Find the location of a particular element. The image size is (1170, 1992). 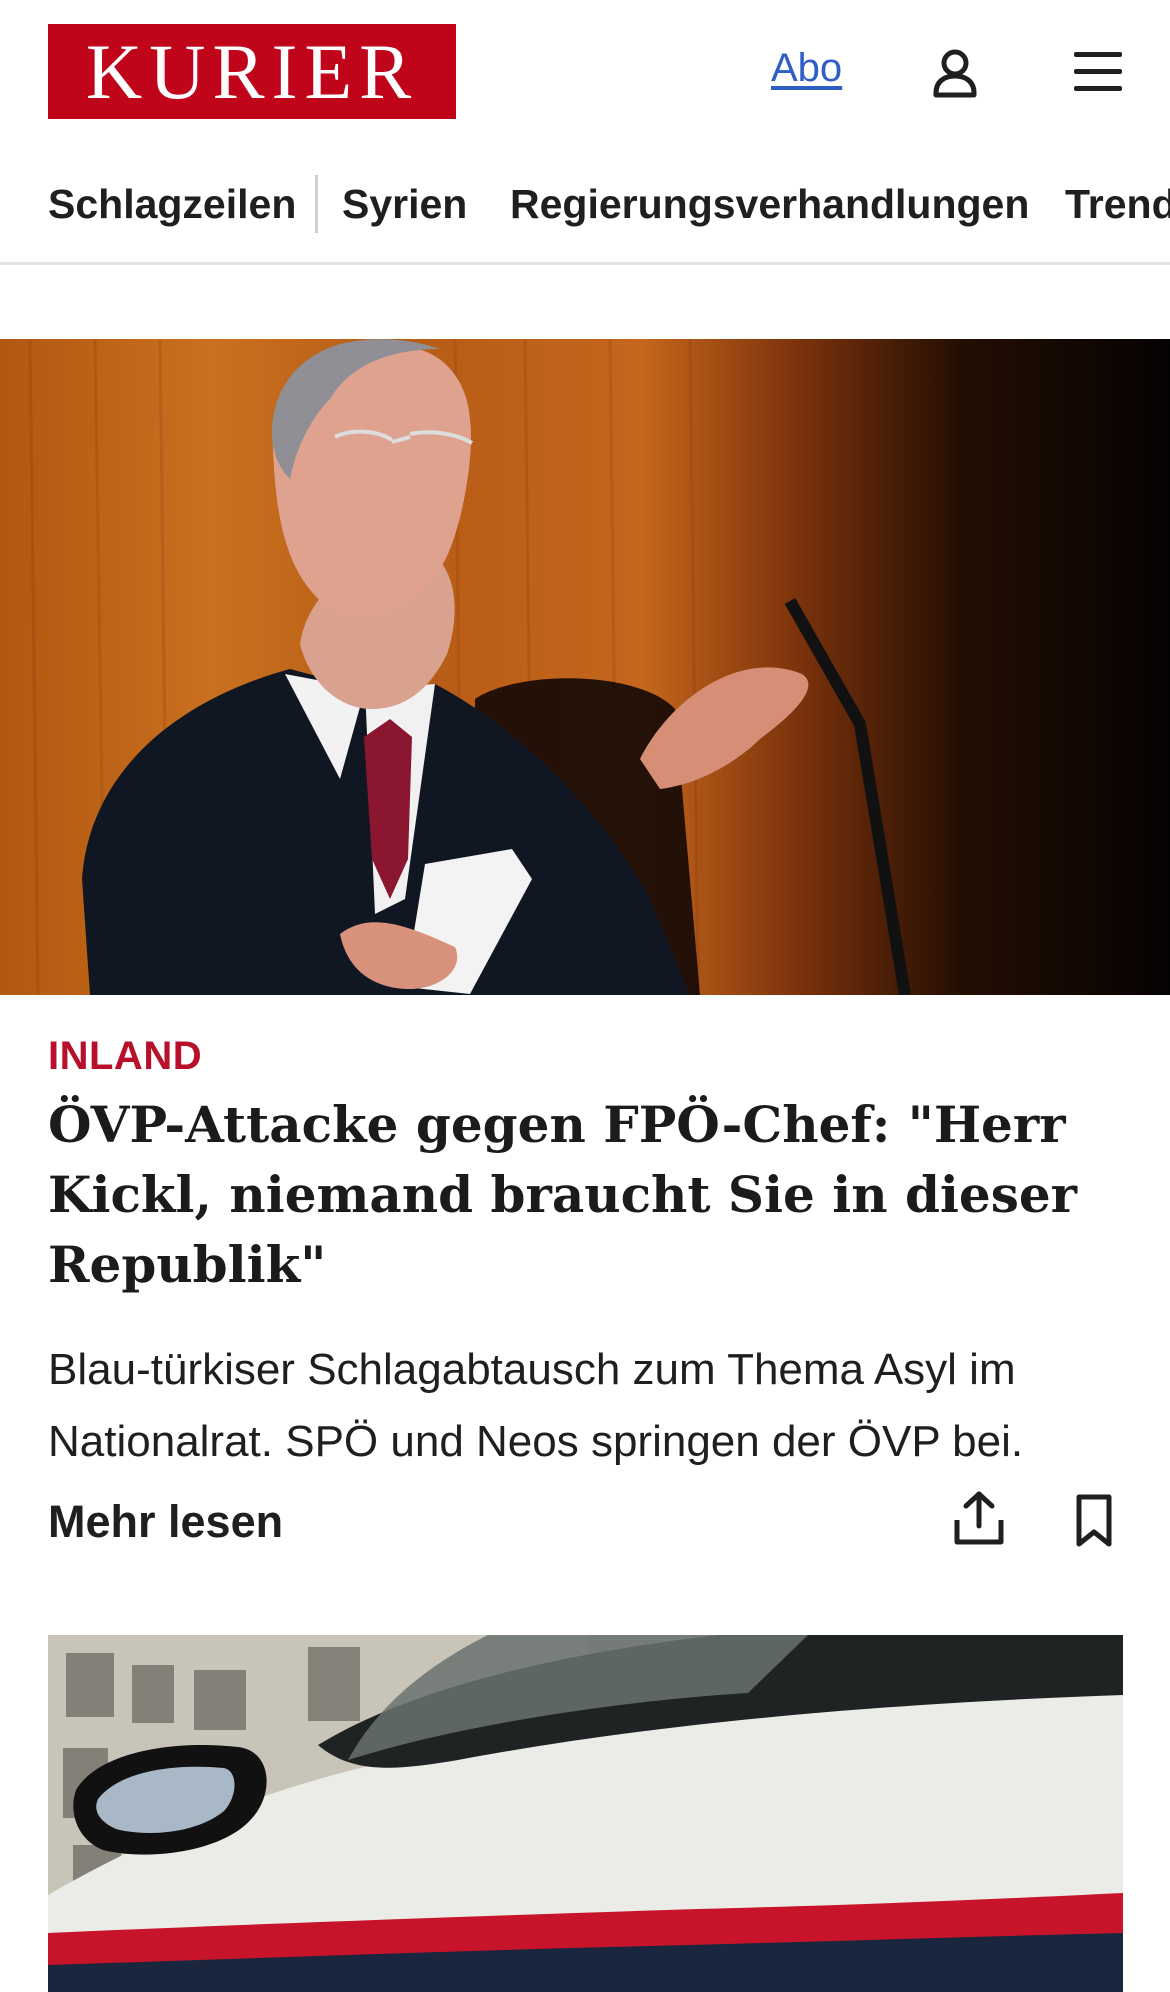

nav-item-trend: Trend is located at coordinates (1117, 204).